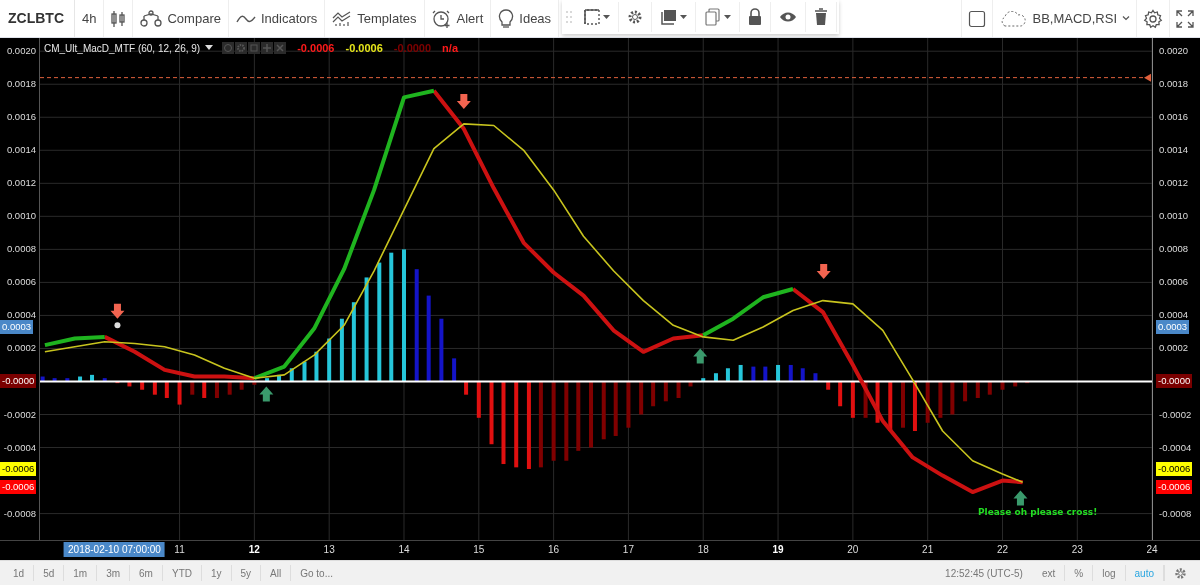 This screenshot has height=585, width=1200. What do you see at coordinates (122, 48) in the screenshot?
I see `indicator-name: CM_Ult_MacD_MTF (60, 12, 26, 9)` at bounding box center [122, 48].